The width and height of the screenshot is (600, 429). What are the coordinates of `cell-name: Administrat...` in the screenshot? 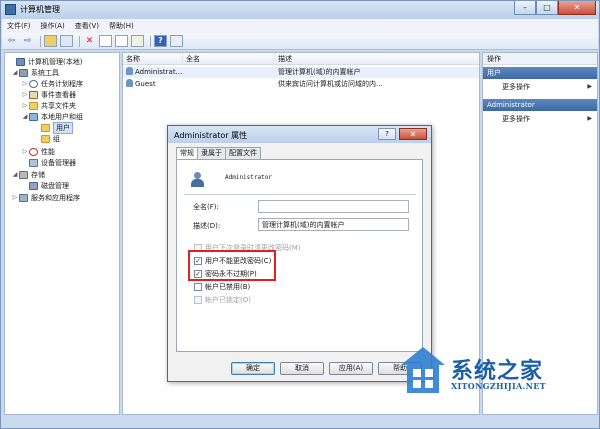 It's located at (154, 72).